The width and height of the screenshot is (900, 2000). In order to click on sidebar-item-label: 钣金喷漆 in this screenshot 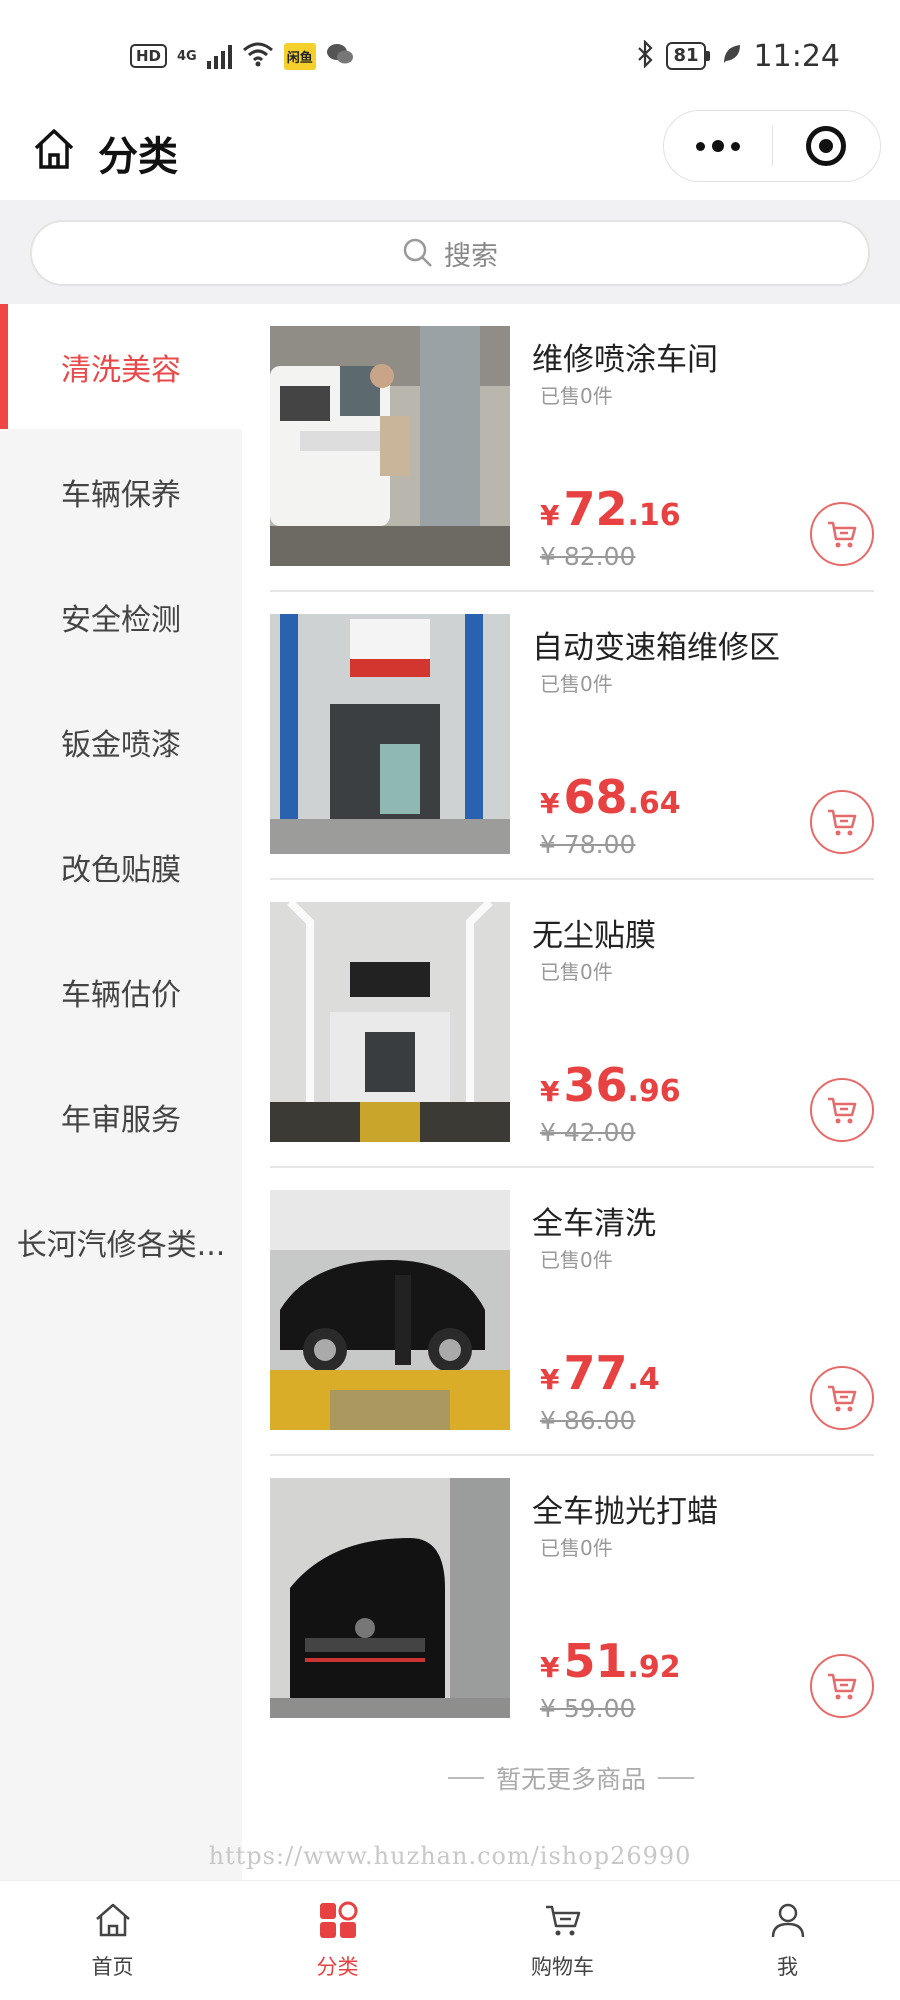, I will do `click(121, 745)`.